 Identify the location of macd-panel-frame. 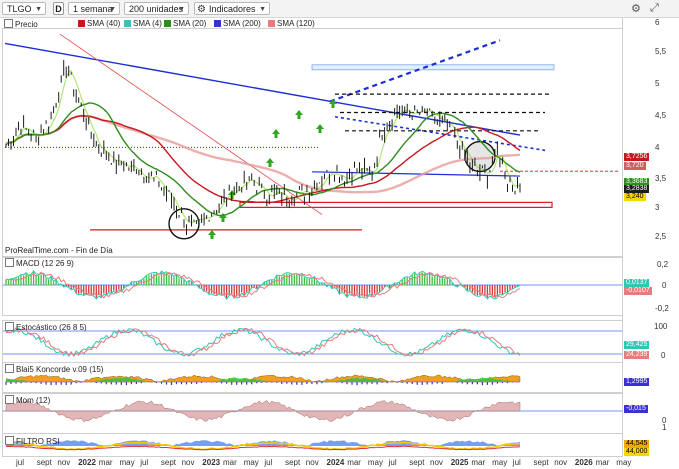
(312, 286).